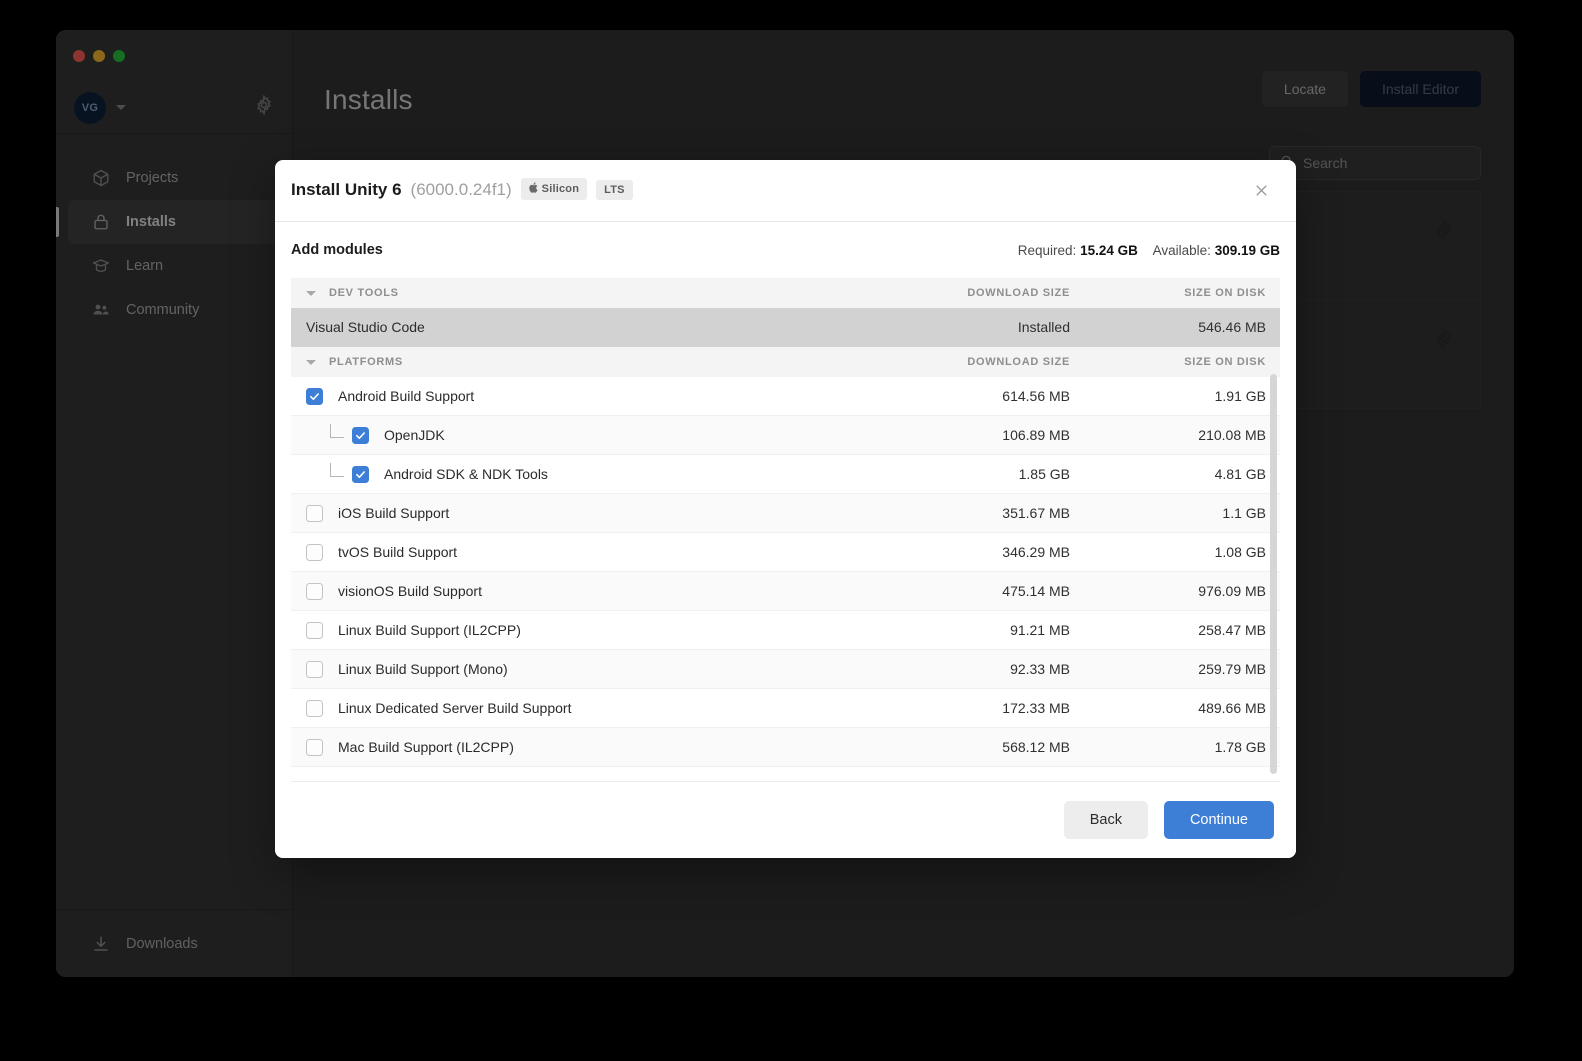 This screenshot has width=1582, height=1061. I want to click on module-label: Visual Studio Code, so click(365, 327).